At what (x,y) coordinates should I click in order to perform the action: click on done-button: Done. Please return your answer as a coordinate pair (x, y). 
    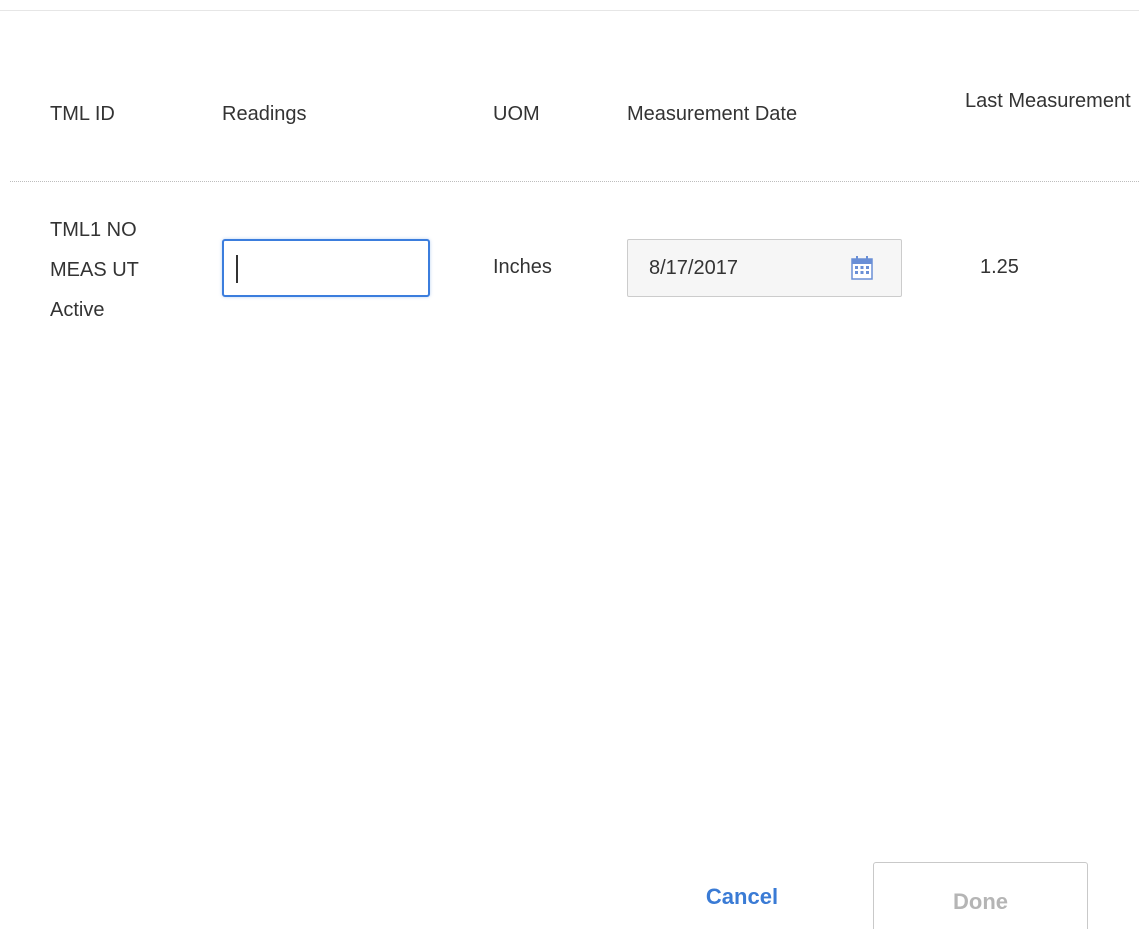
    Looking at the image, I should click on (980, 895).